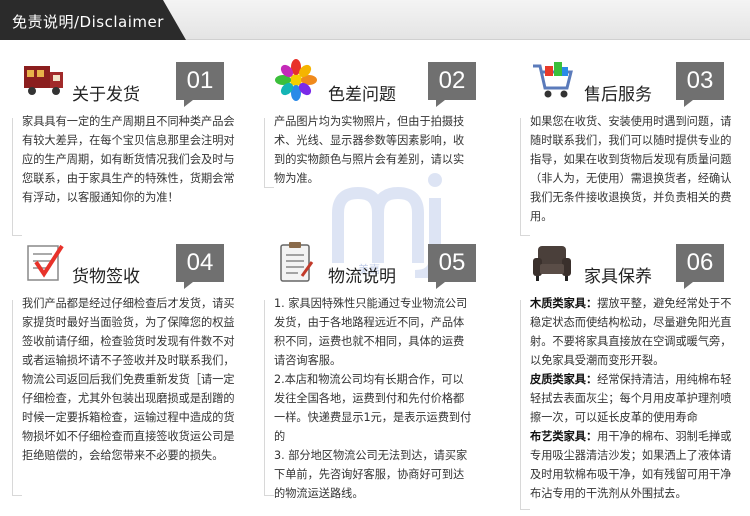  What do you see at coordinates (45, 262) in the screenshot?
I see `checklist-icon` at bounding box center [45, 262].